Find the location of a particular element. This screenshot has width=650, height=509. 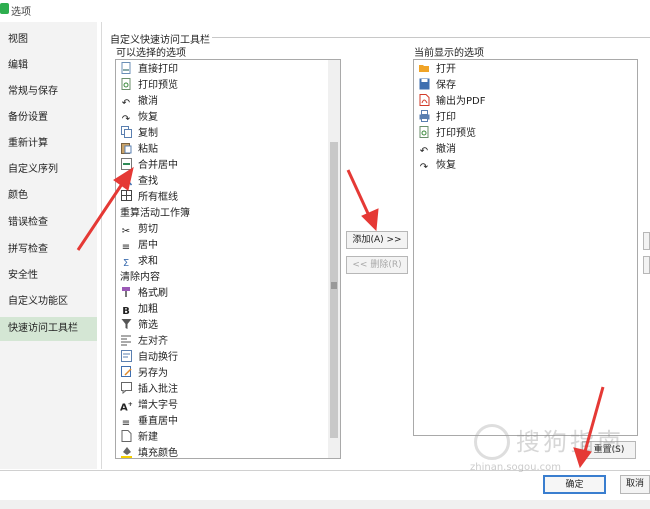

arrow-to-add-button is located at coordinates (359, 195).